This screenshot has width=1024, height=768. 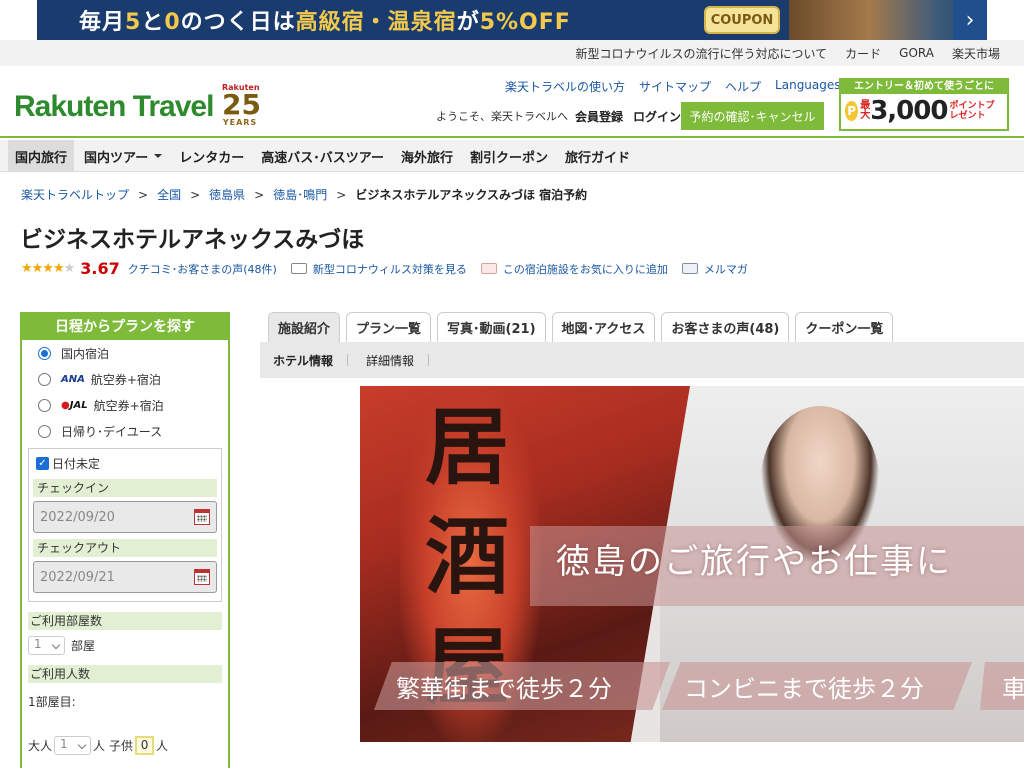 I want to click on adult-label: 大人, so click(x=40, y=746).